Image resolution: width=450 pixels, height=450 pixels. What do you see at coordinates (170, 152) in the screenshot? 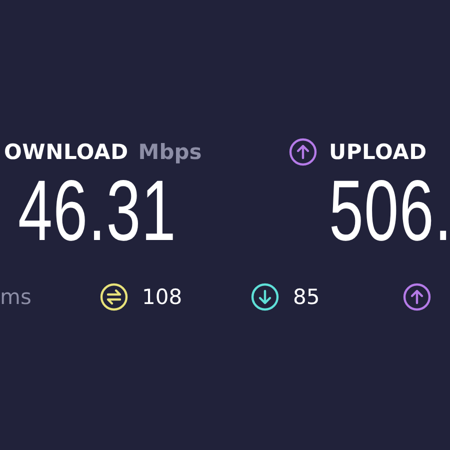
I see `unit-label: Mbps` at bounding box center [170, 152].